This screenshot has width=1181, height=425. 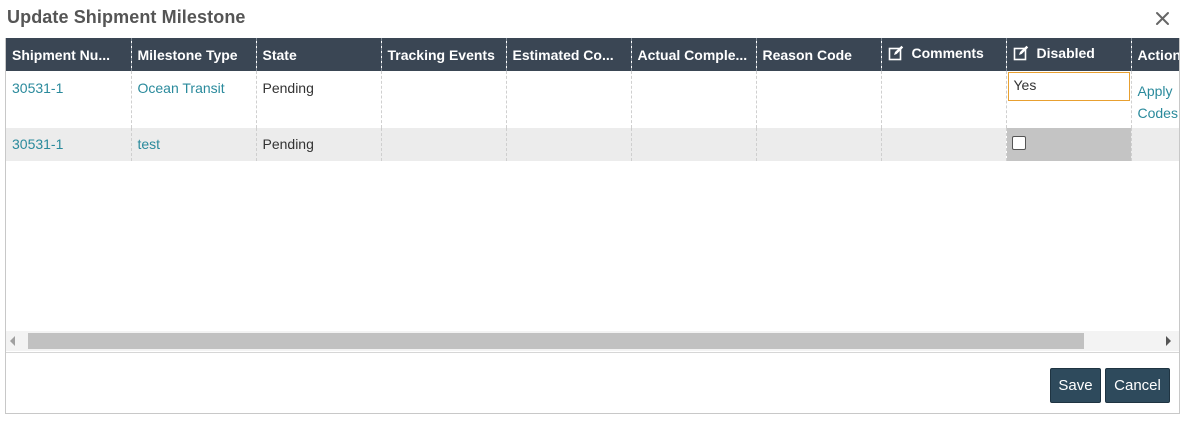 What do you see at coordinates (181, 88) in the screenshot?
I see `milestone-type-link: Ocean Transit` at bounding box center [181, 88].